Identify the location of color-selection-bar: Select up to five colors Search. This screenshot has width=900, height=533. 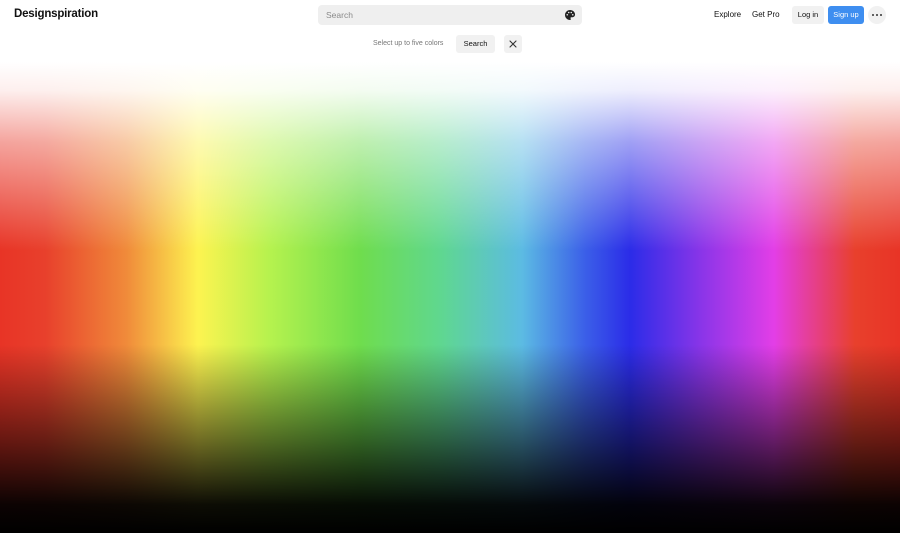
(450, 44).